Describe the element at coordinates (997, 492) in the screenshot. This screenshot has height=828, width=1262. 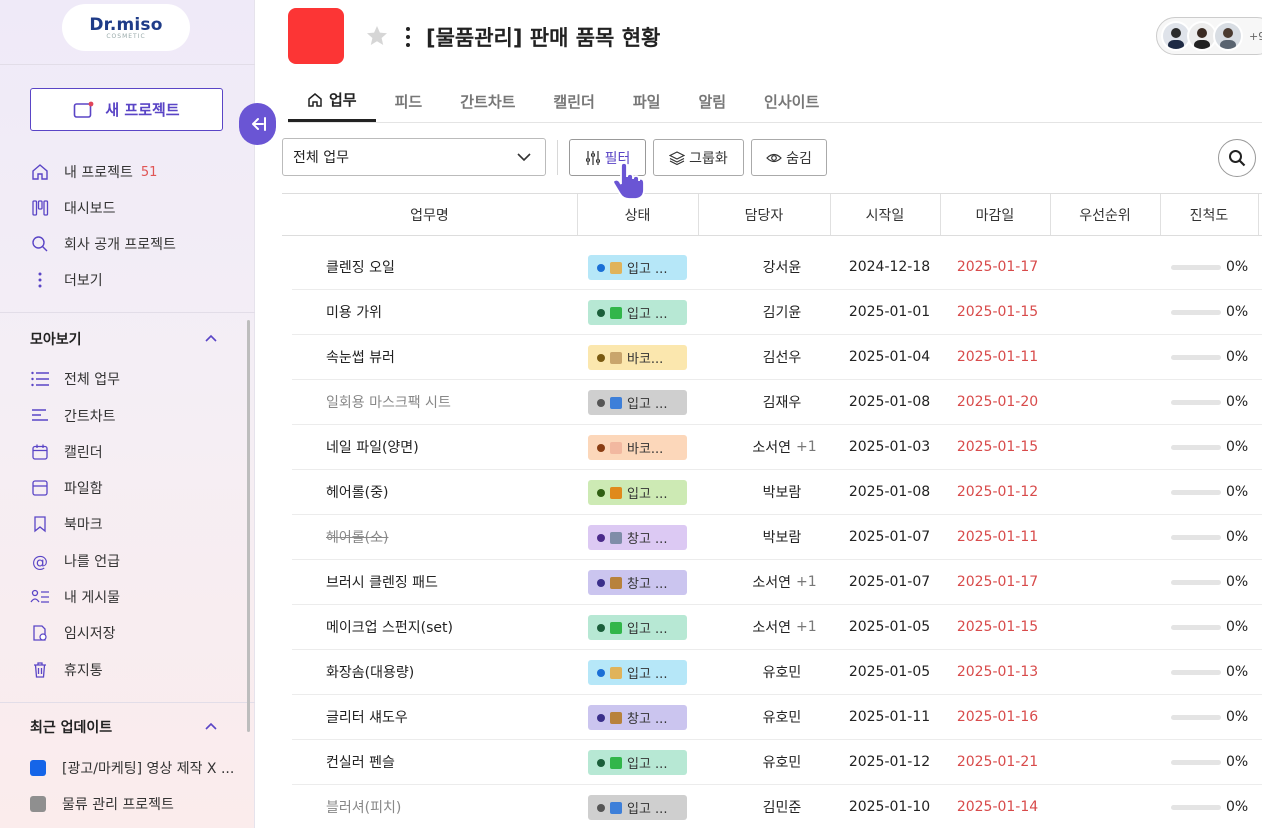
I see `due-date: 2025-01-12` at that location.